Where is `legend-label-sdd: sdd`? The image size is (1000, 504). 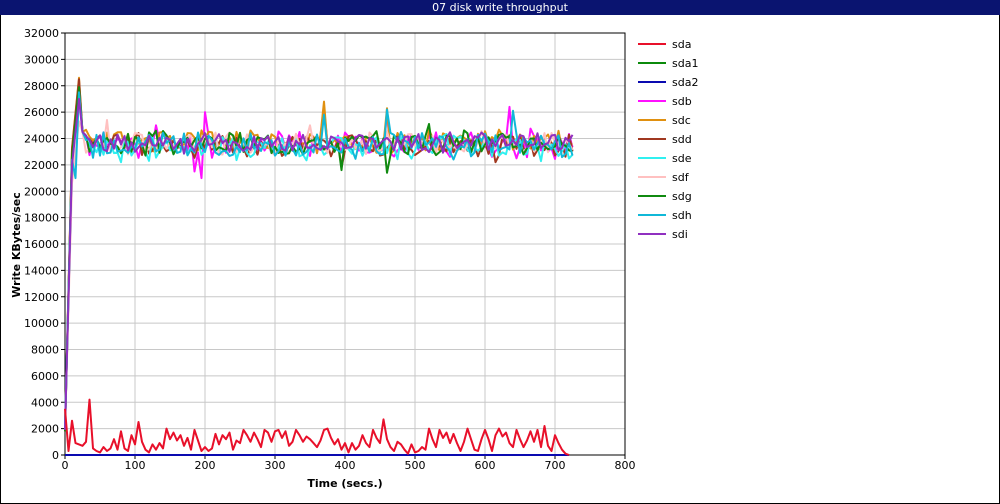 legend-label-sdd: sdd is located at coordinates (682, 139).